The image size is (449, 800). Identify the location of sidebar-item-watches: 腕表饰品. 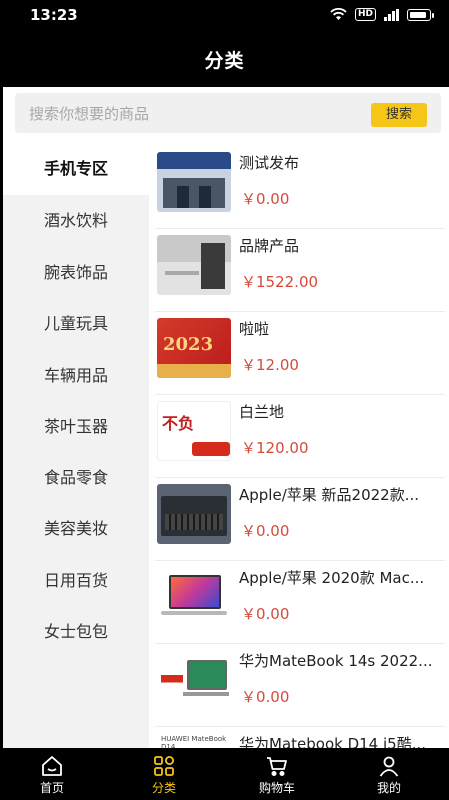
(76, 273).